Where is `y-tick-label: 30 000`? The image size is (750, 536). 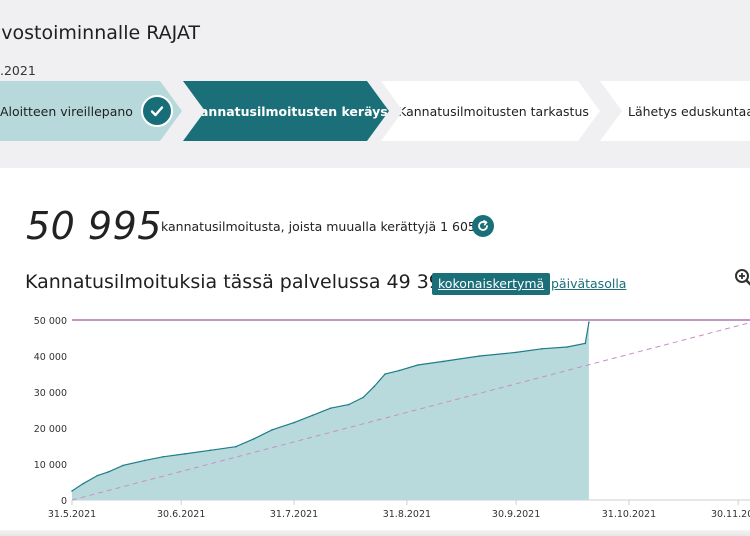 y-tick-label: 30 000 is located at coordinates (50, 393).